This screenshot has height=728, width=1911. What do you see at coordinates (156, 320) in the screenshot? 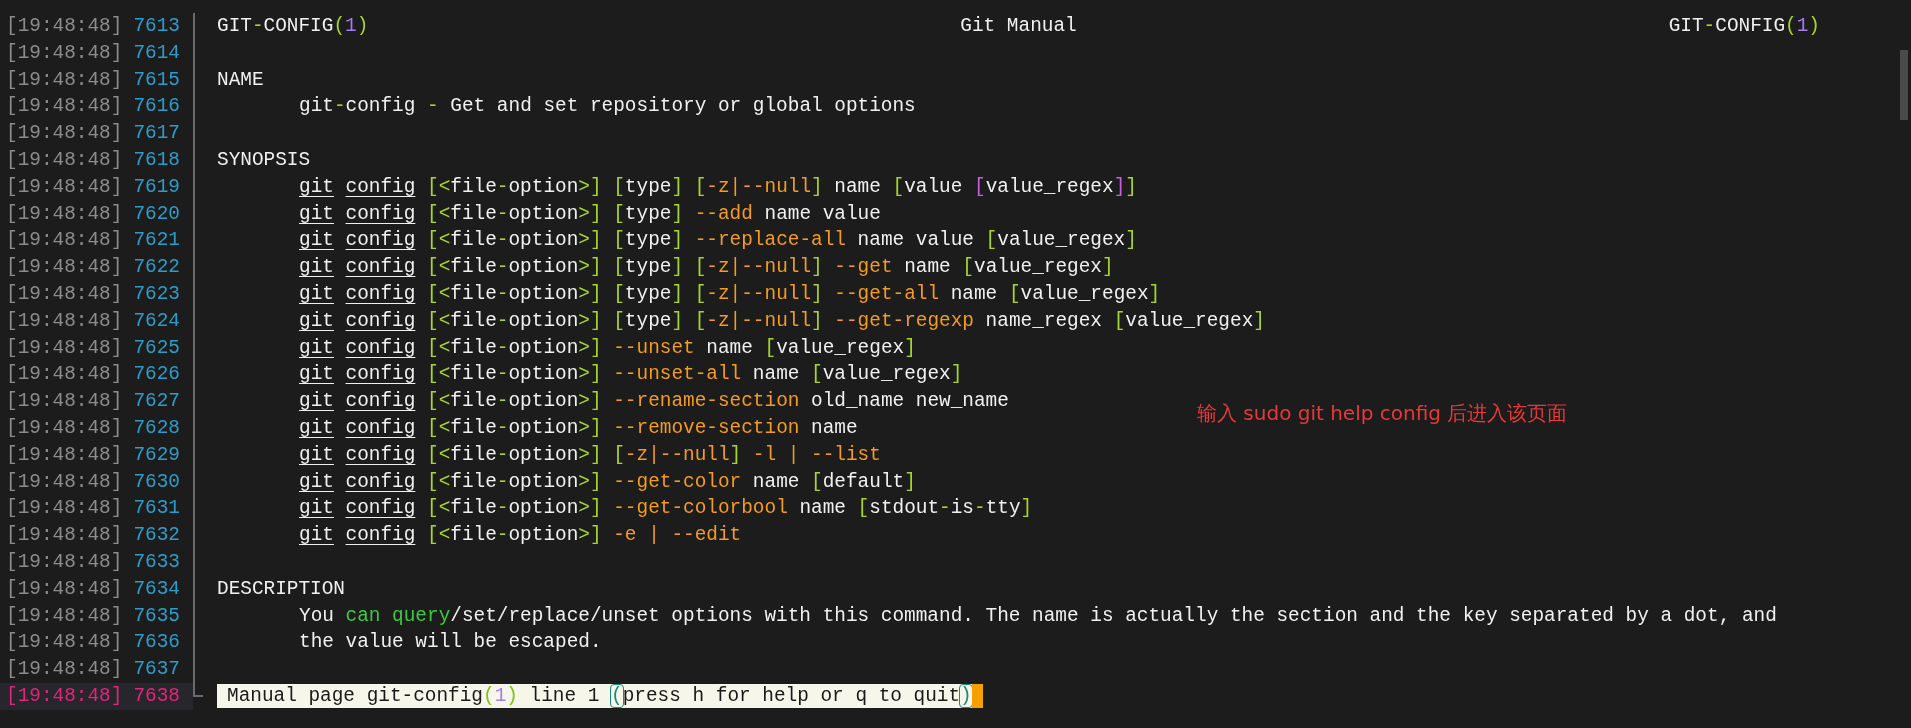
I see `line-number: 7624` at bounding box center [156, 320].